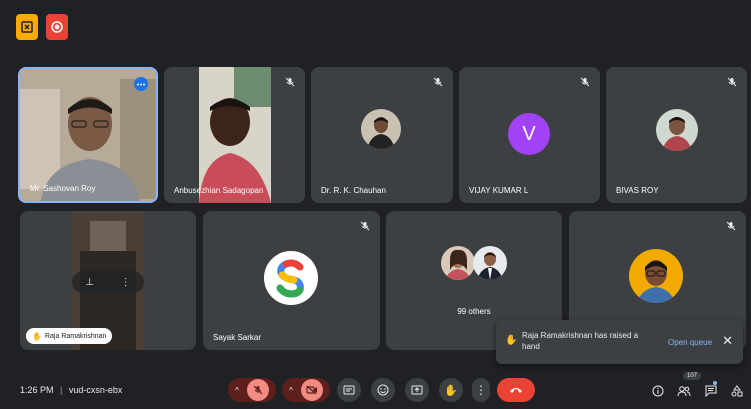 The image size is (751, 409). I want to click on participant-name: Dr. R. K. Chauhan, so click(353, 190).